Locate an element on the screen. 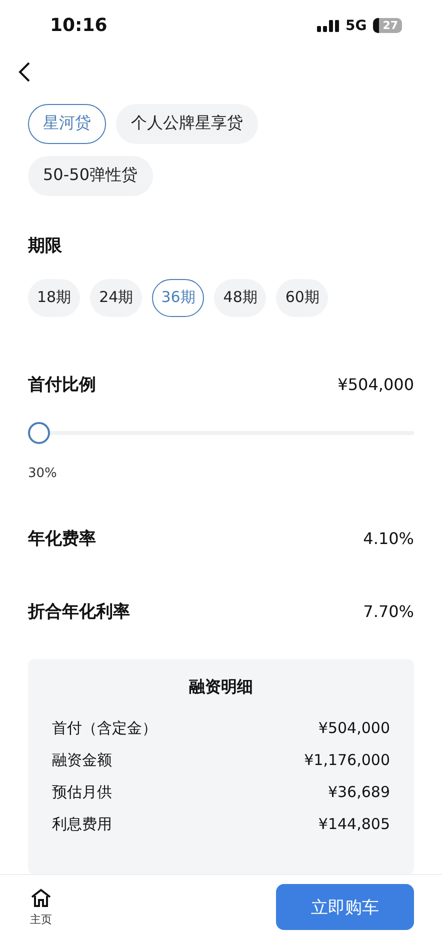 The width and height of the screenshot is (442, 940). battery-indicator: 27 is located at coordinates (387, 26).